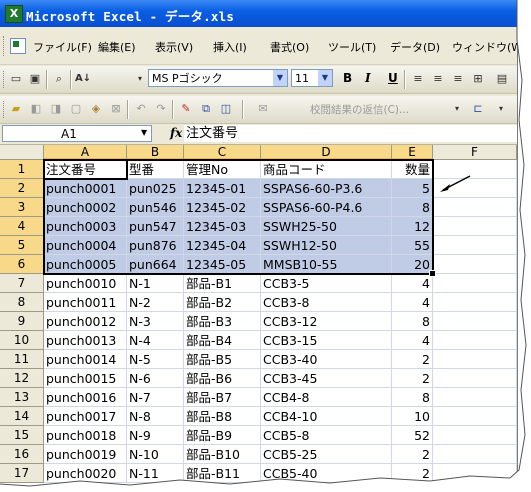 This screenshot has height=492, width=531. What do you see at coordinates (412, 321) in the screenshot?
I see `cell-e9: 8` at bounding box center [412, 321].